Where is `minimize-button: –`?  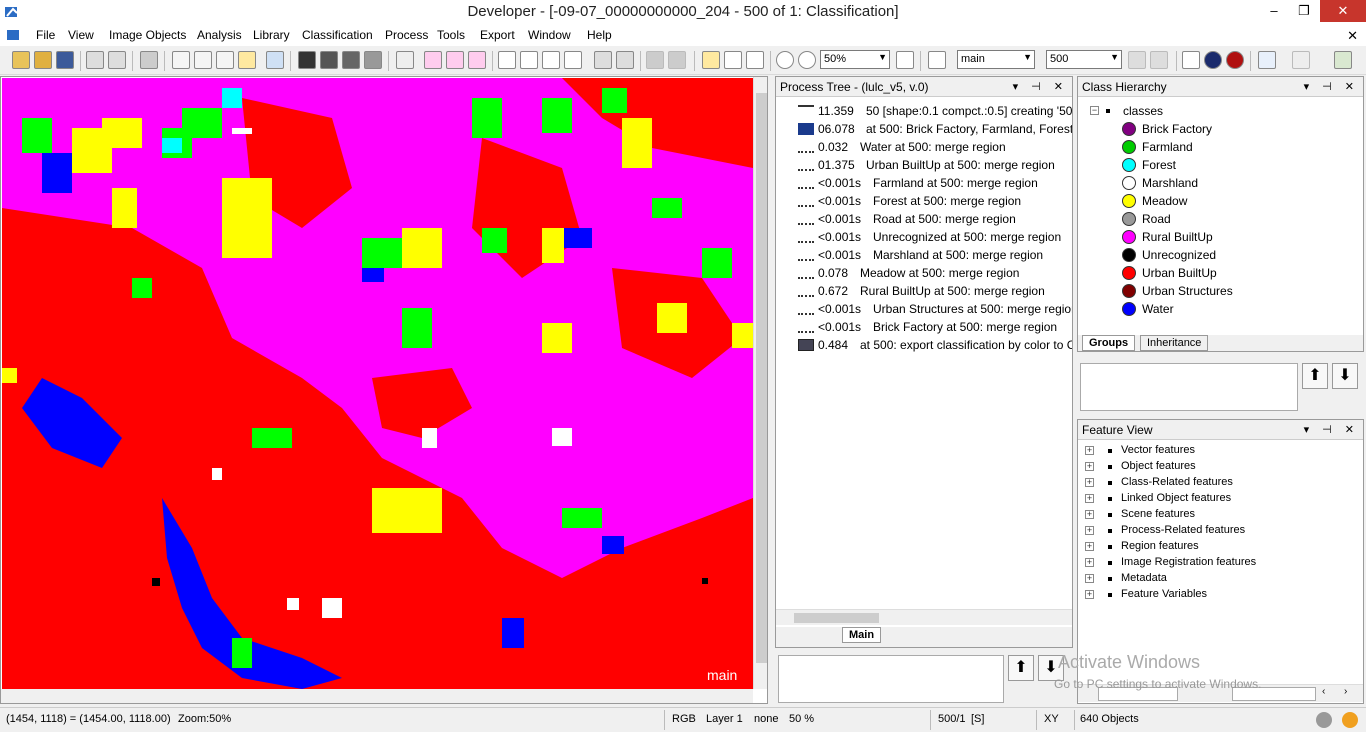 minimize-button: – is located at coordinates (1274, 11).